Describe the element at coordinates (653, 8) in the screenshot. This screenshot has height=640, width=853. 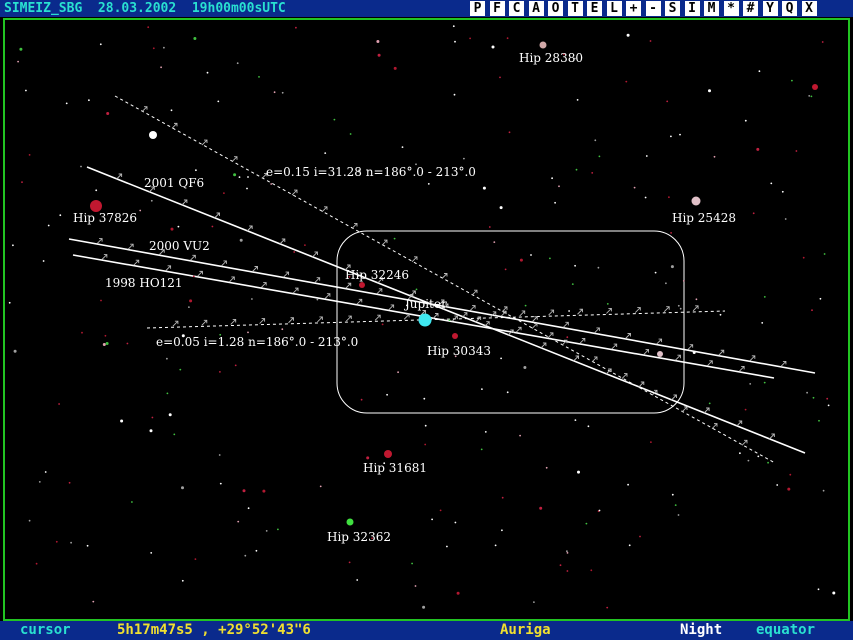
I see `toolbar-button-9: -` at that location.